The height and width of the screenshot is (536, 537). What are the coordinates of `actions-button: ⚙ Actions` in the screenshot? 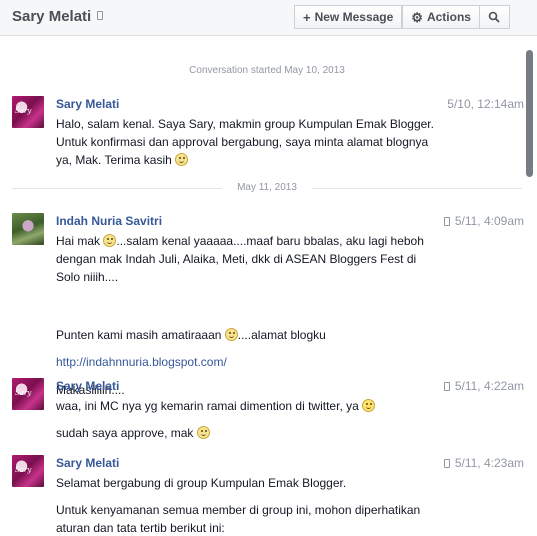 It's located at (441, 17).